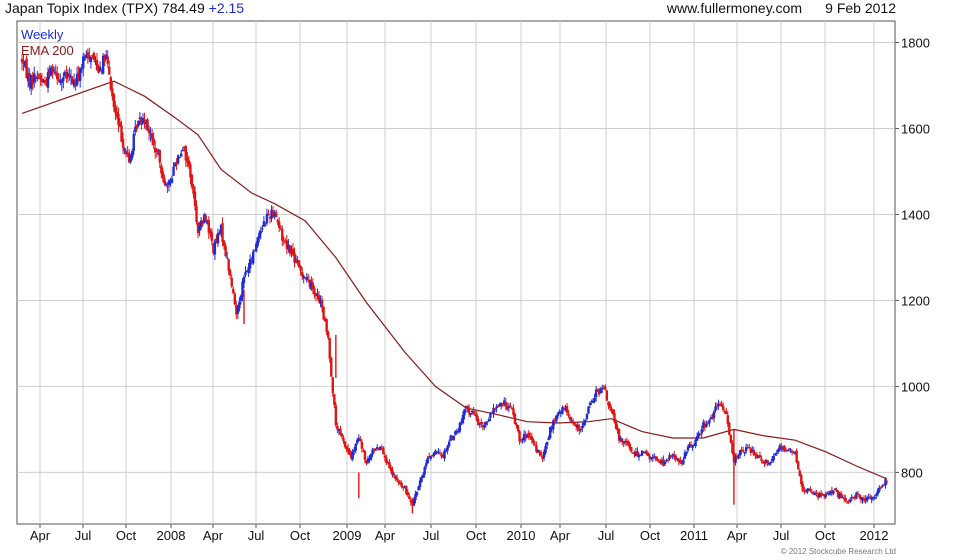 This screenshot has width=980, height=560. Describe the element at coordinates (915, 42) in the screenshot. I see `y-tick-label: 1800` at that location.